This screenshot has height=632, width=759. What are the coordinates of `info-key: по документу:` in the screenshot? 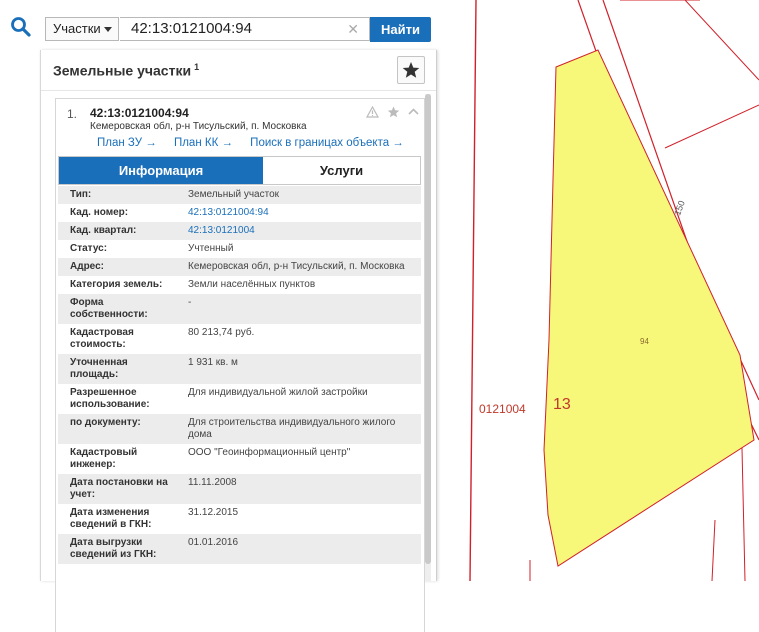 It's located at (105, 422).